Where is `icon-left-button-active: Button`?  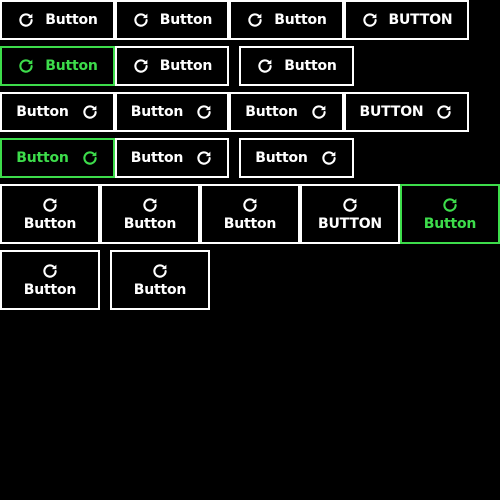 icon-left-button-active: Button is located at coordinates (57, 66).